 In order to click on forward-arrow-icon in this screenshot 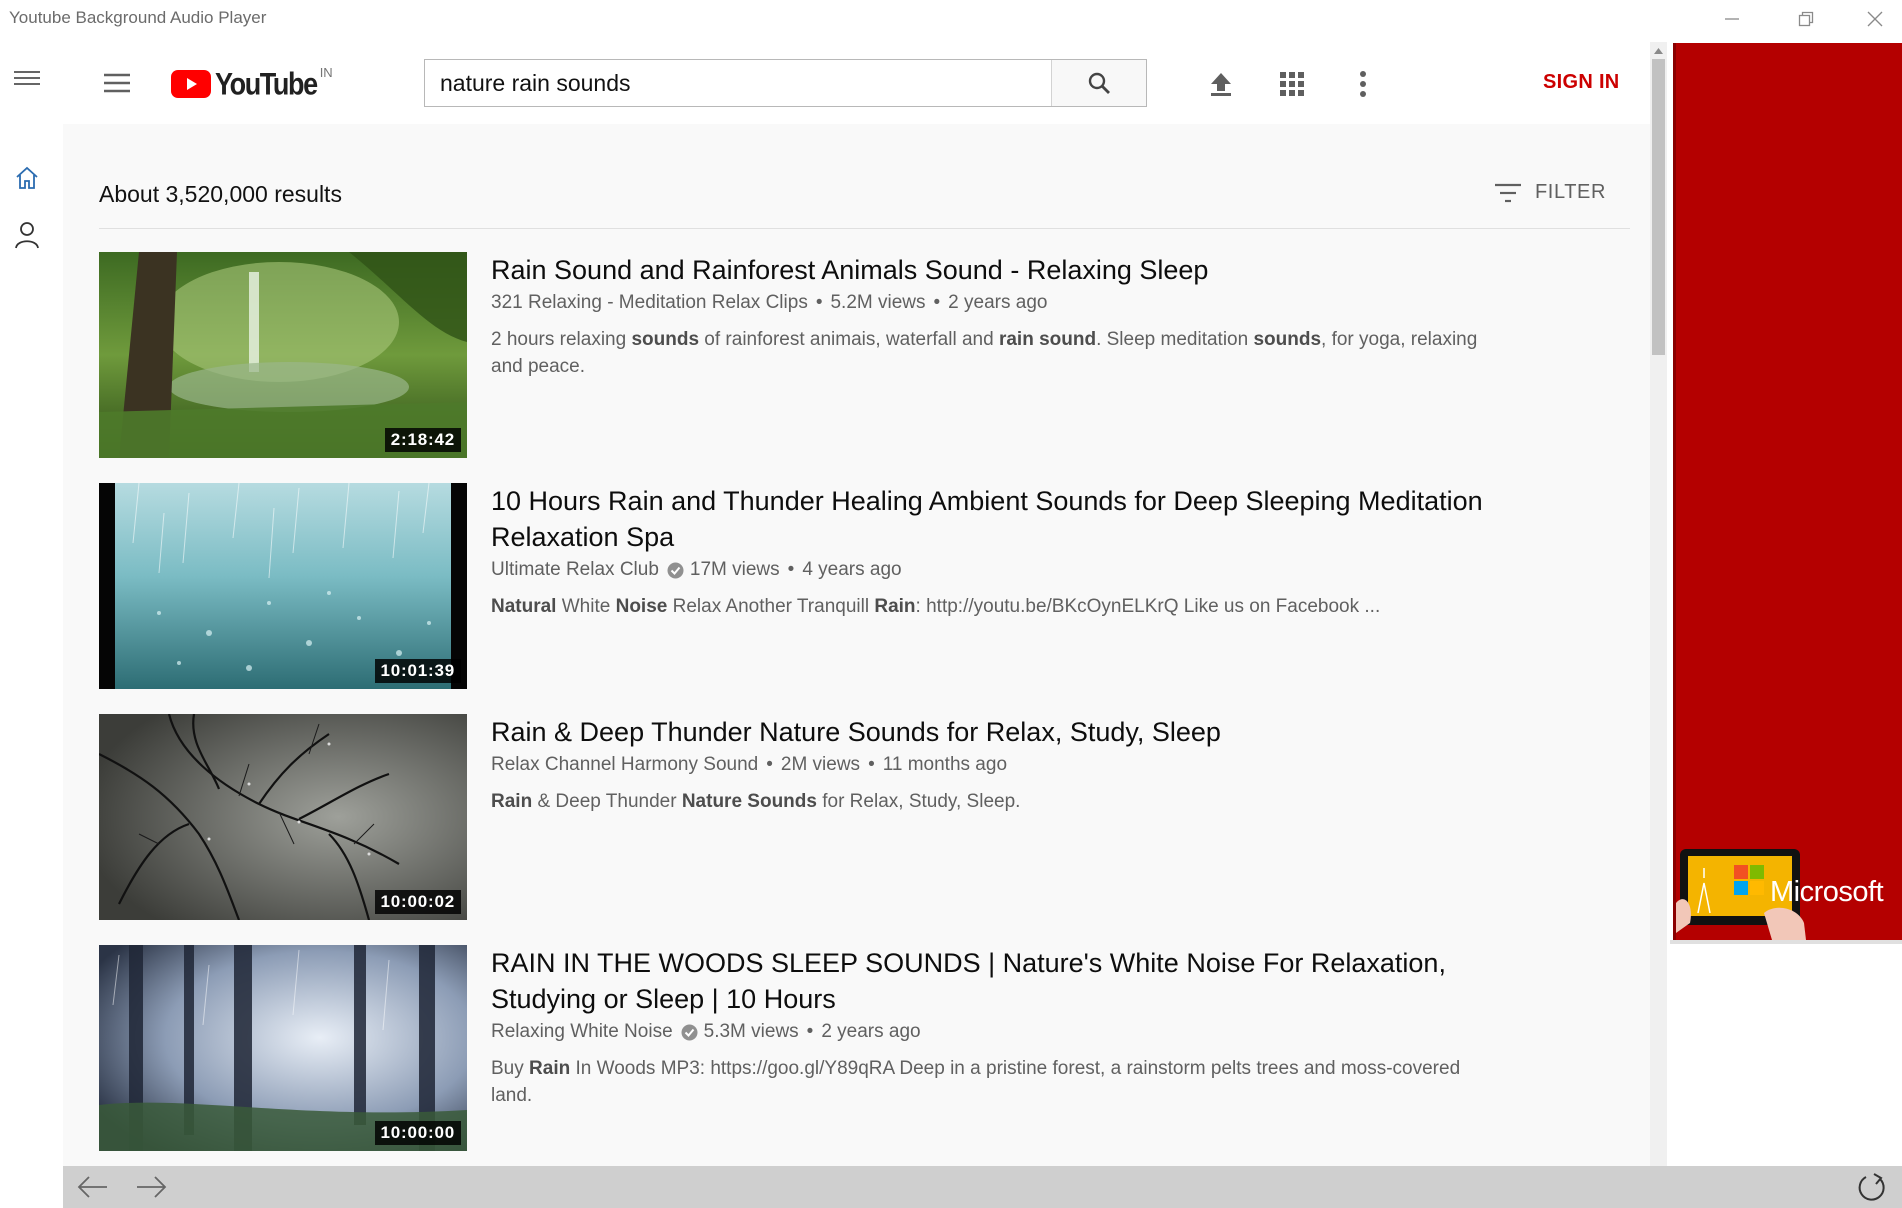, I will do `click(152, 1187)`.